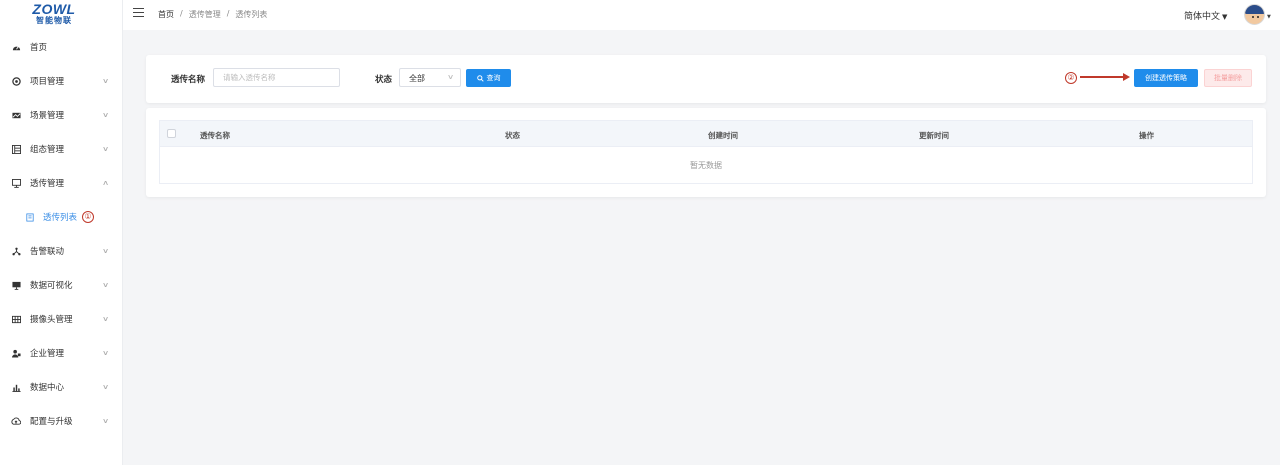 The width and height of the screenshot is (1280, 465). Describe the element at coordinates (934, 135) in the screenshot. I see `column-header-updated: 更新时间` at that location.